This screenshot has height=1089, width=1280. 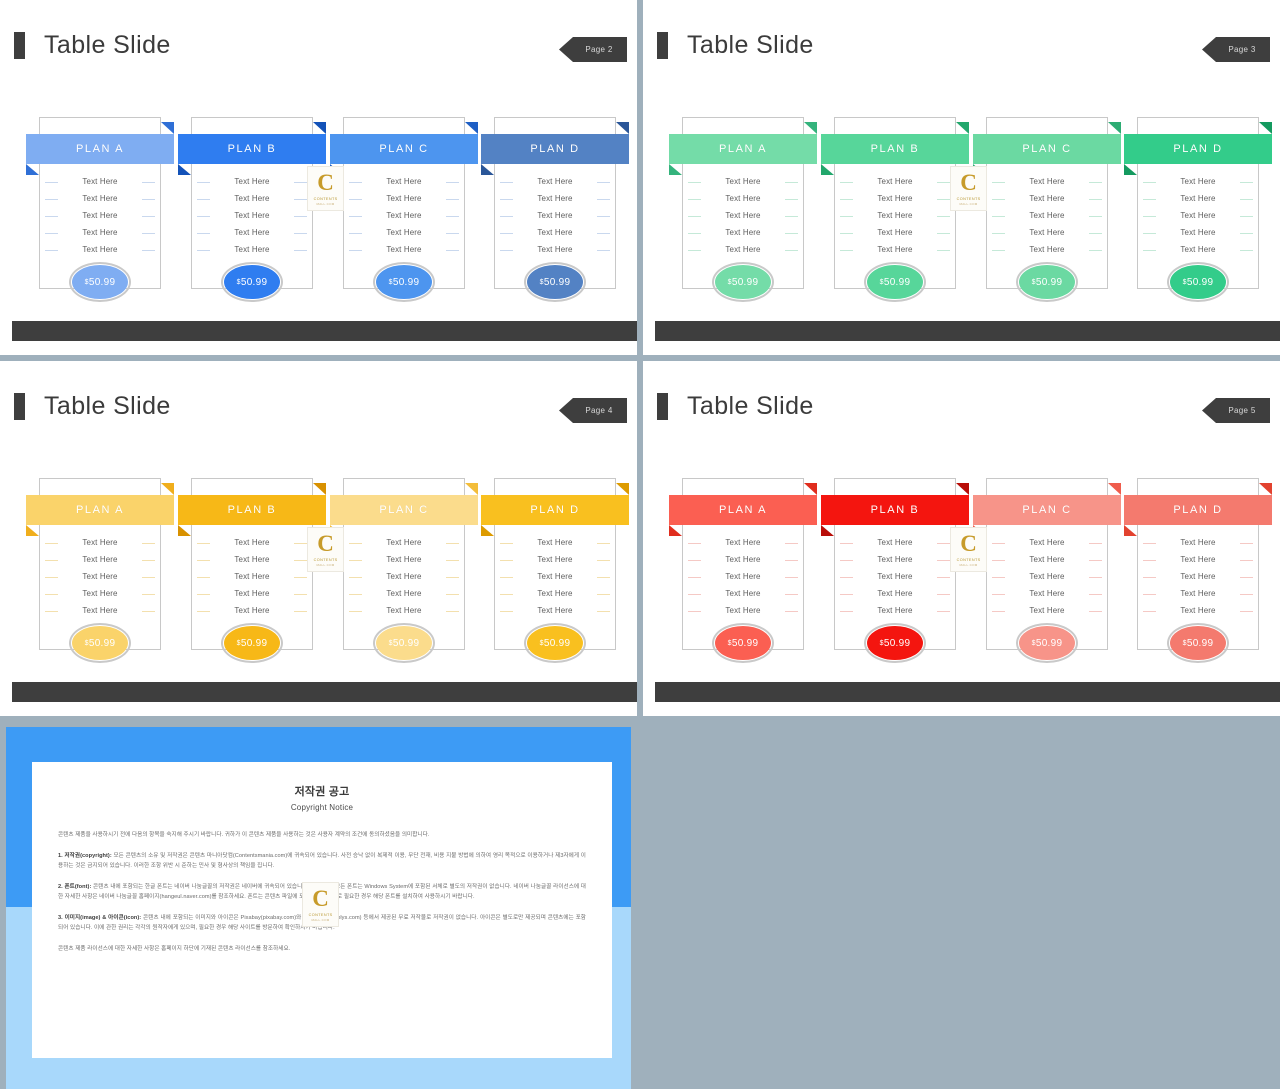 I want to click on ribbon-fold-bottom-left-icon, so click(x=675, y=169).